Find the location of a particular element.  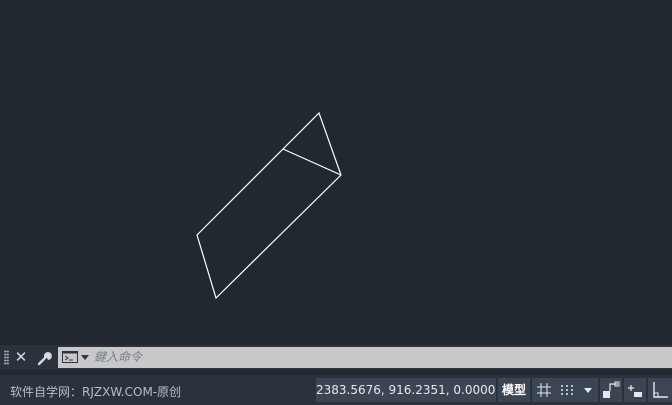

close-icon: ✕ is located at coordinates (21, 357).